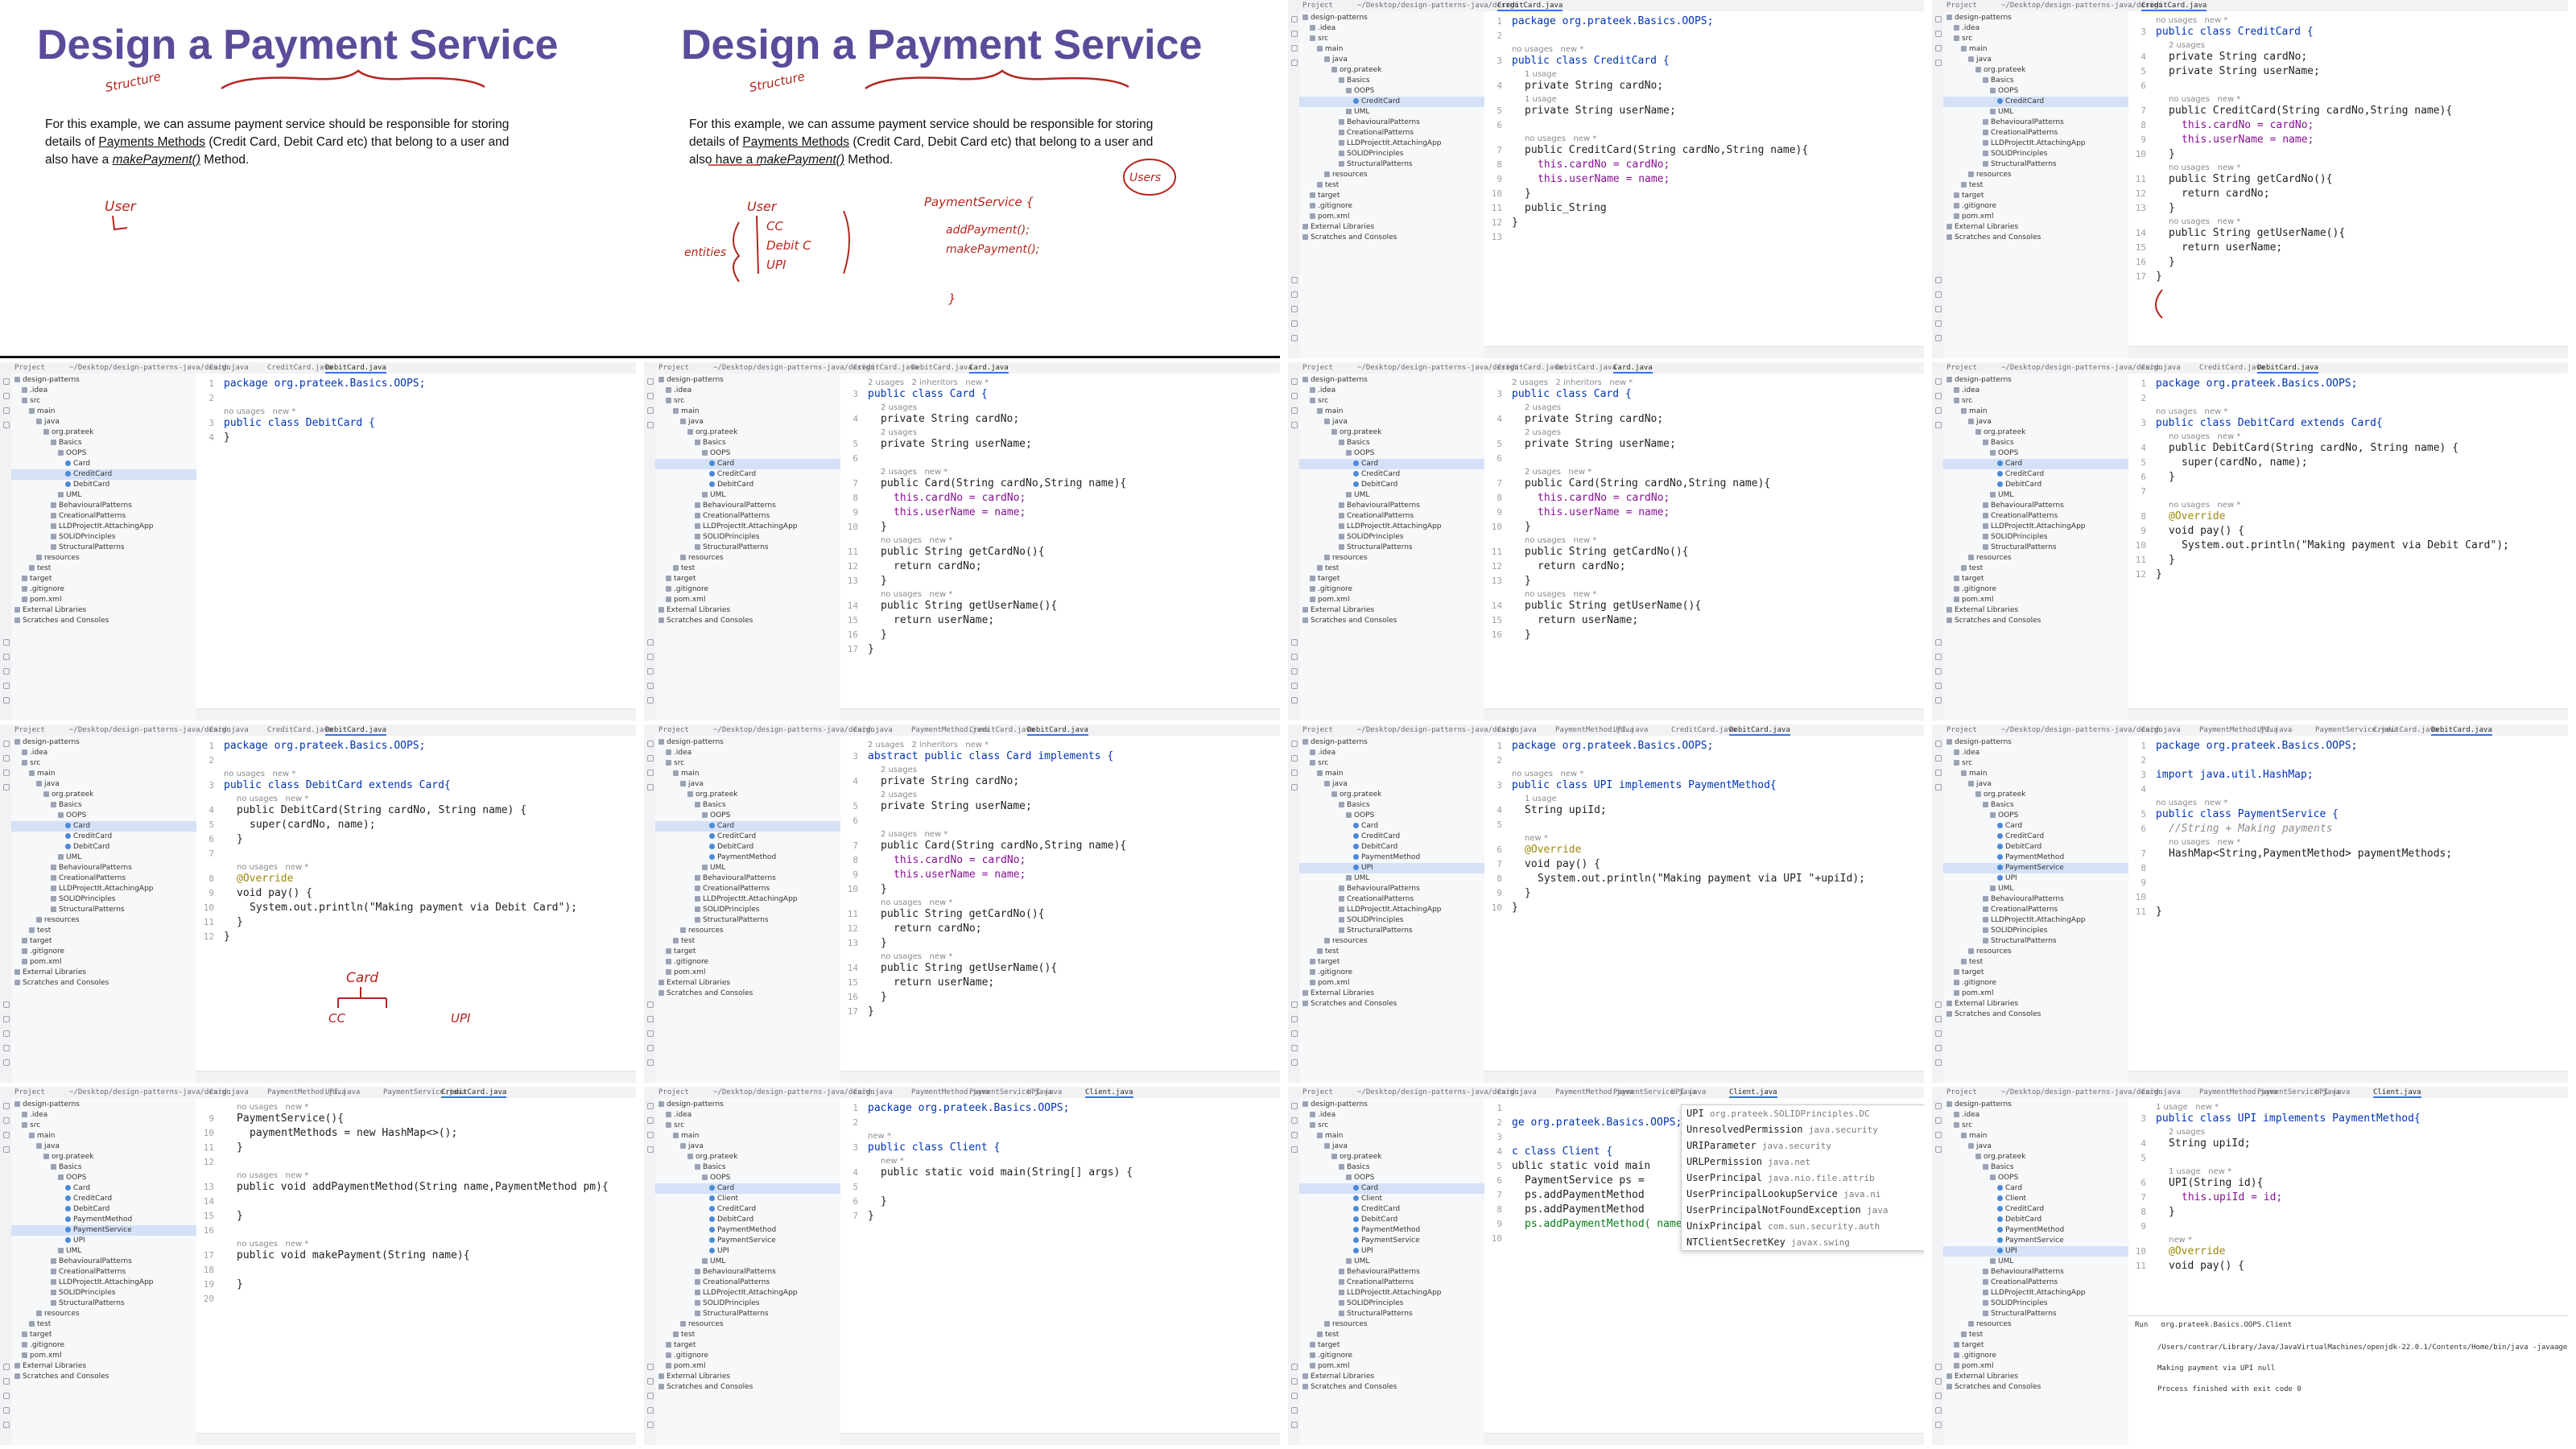 The height and width of the screenshot is (1449, 2576). Describe the element at coordinates (747, 506) in the screenshot. I see `tree-item: BehaviouralPatterns` at that location.